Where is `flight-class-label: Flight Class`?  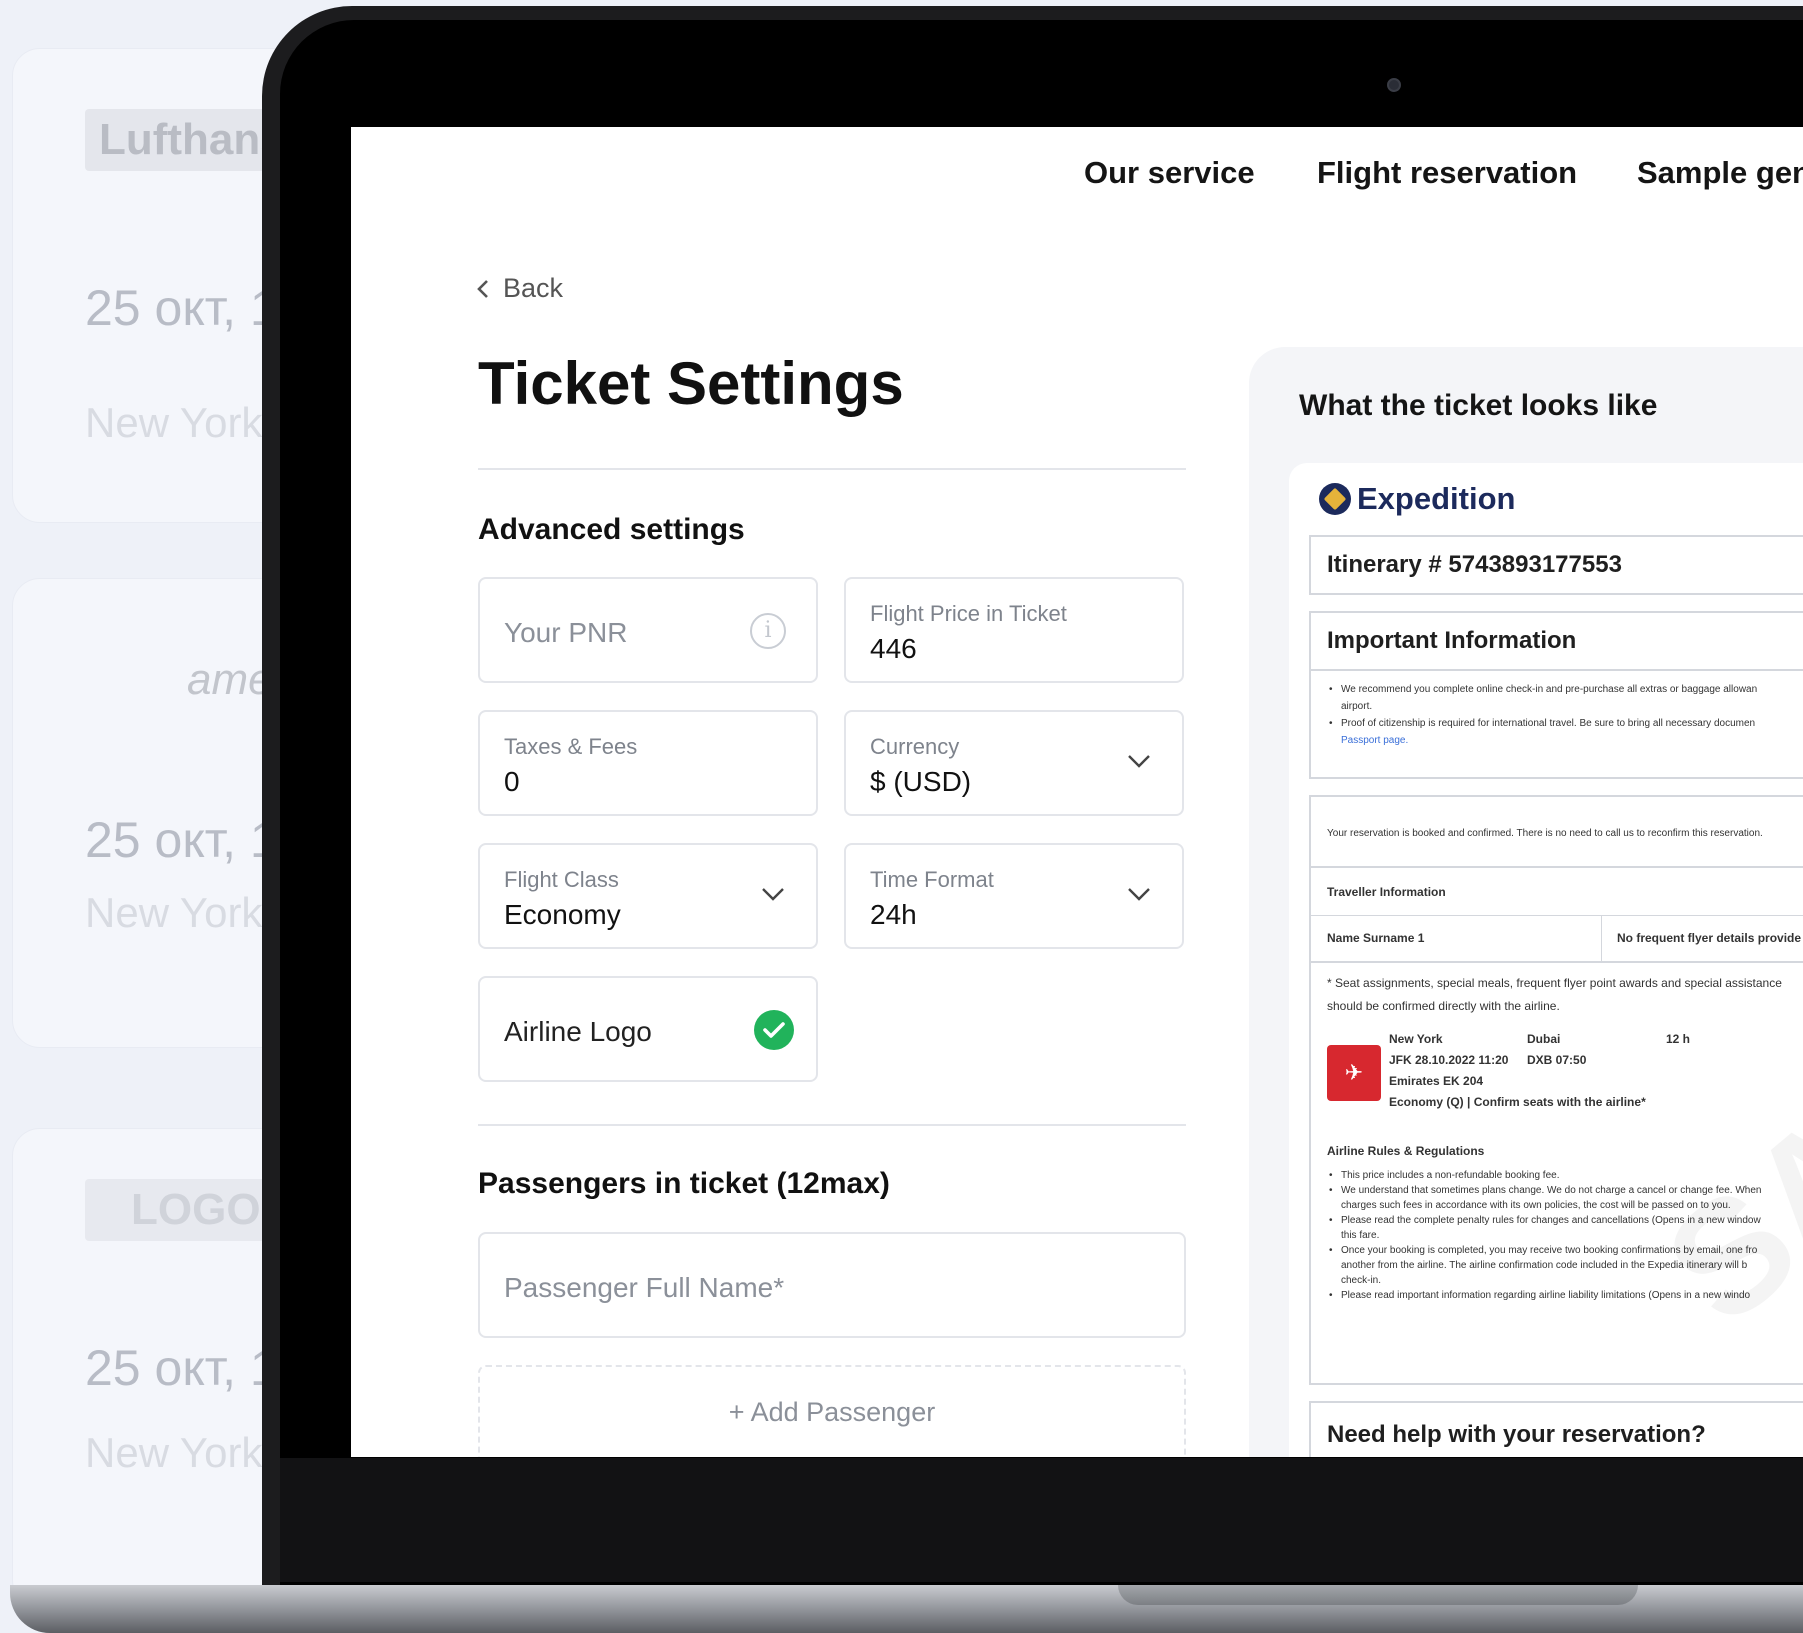
flight-class-label: Flight Class is located at coordinates (561, 879).